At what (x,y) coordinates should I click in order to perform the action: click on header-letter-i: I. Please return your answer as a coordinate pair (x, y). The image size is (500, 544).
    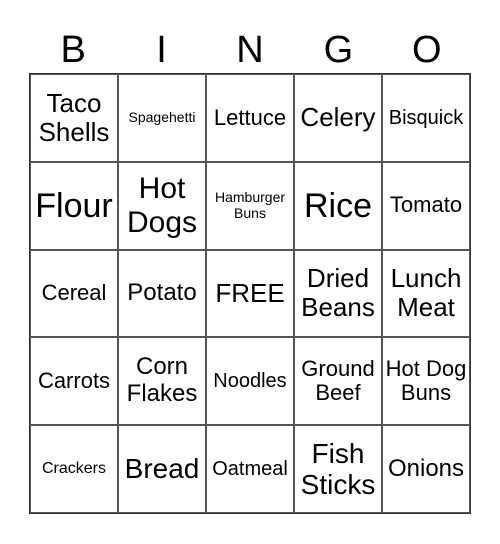
    Looking at the image, I should click on (161, 50).